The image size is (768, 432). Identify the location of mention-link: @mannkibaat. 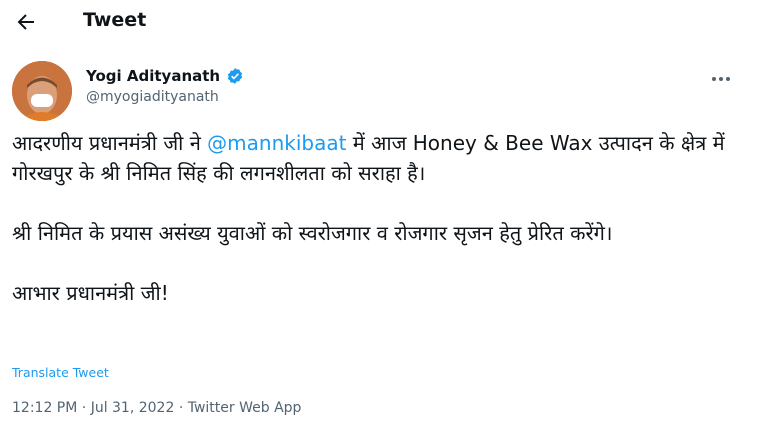
(276, 143).